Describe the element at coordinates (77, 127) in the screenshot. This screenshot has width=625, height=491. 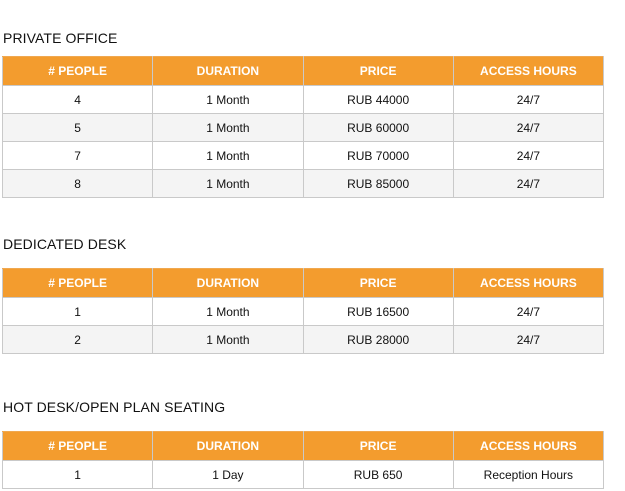
I see `cell-people: 5` at that location.